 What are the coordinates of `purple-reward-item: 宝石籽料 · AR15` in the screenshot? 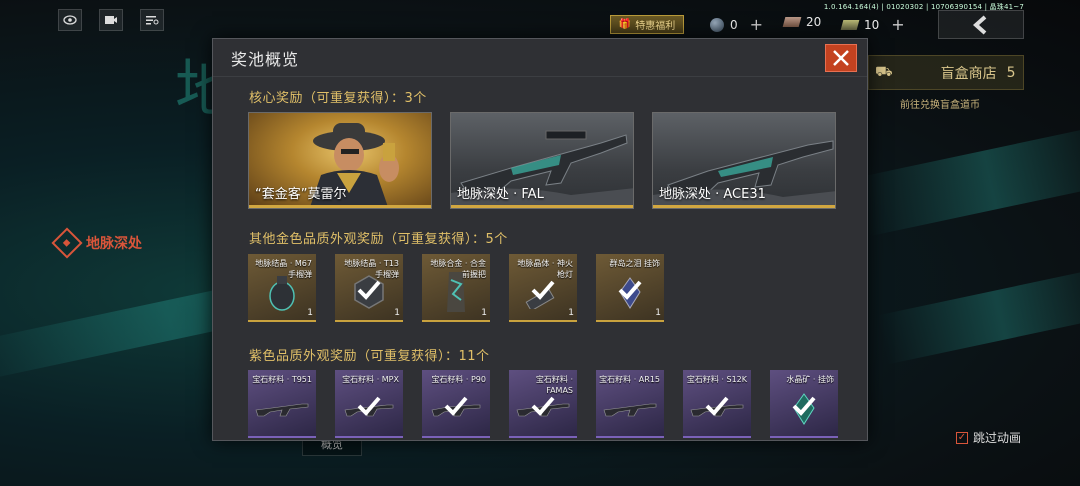 It's located at (630, 404).